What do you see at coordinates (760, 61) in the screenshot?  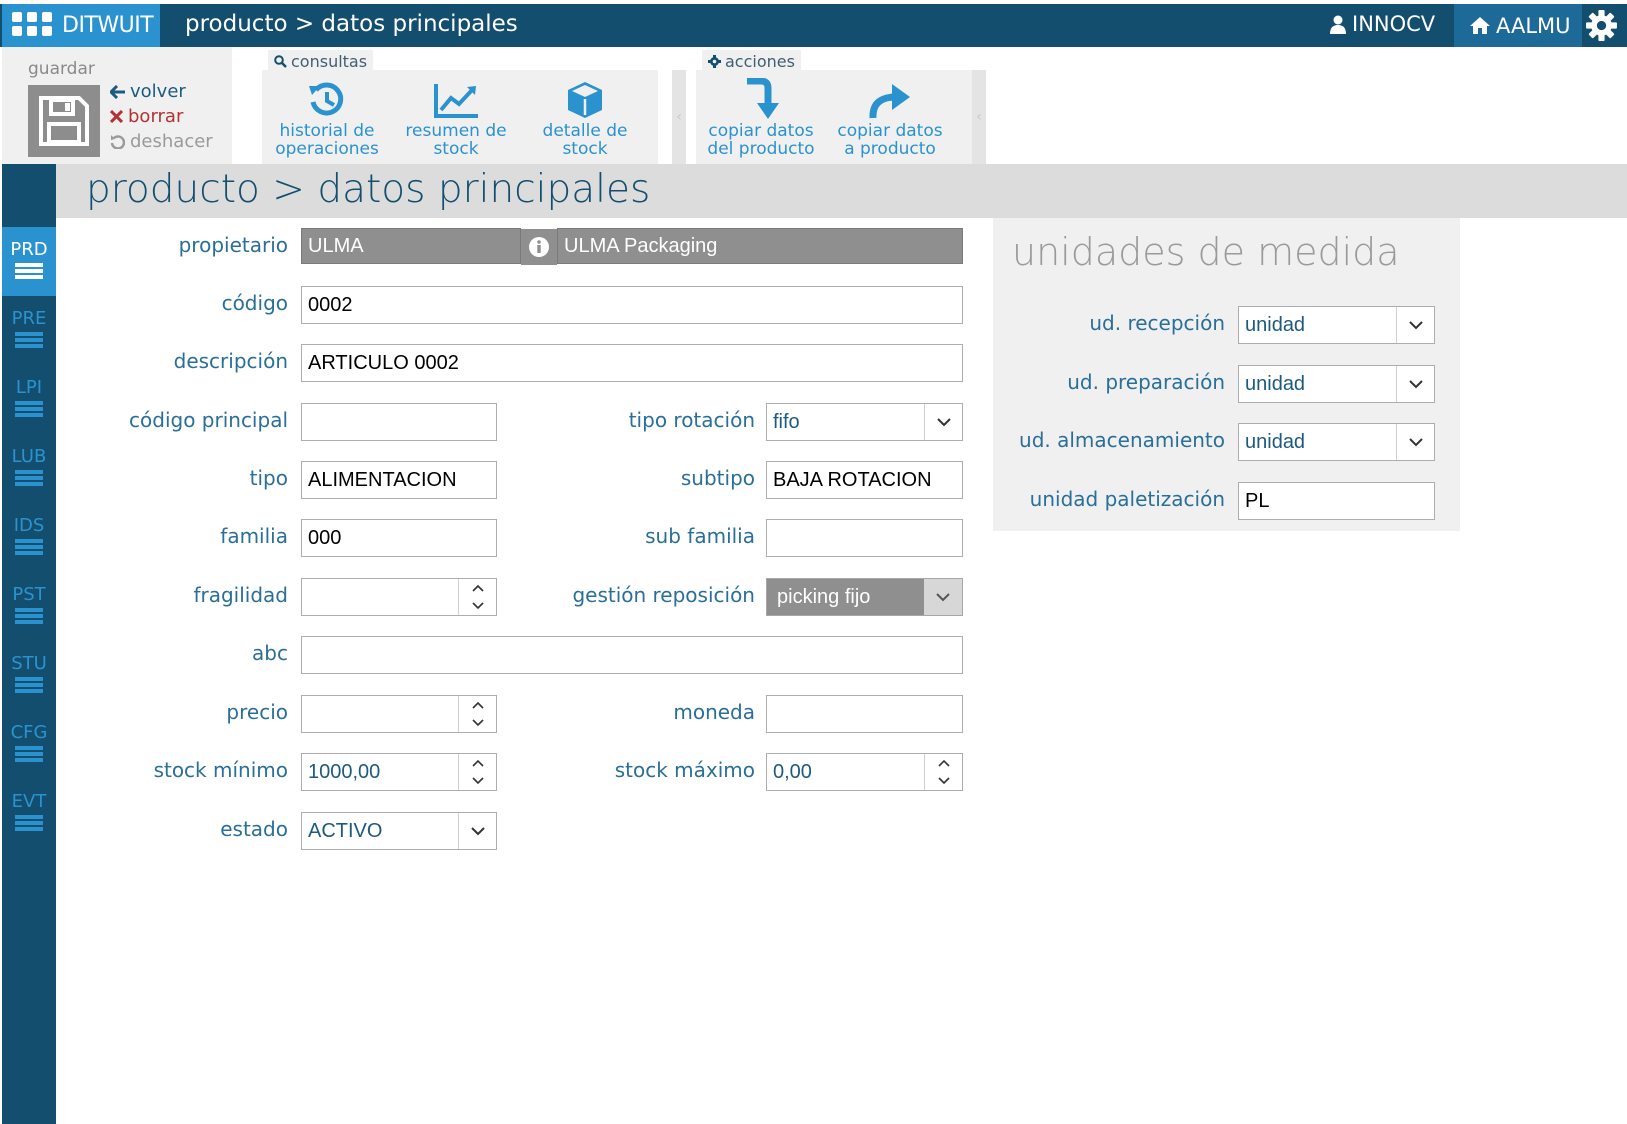 I see `actions-group-label: acciones` at bounding box center [760, 61].